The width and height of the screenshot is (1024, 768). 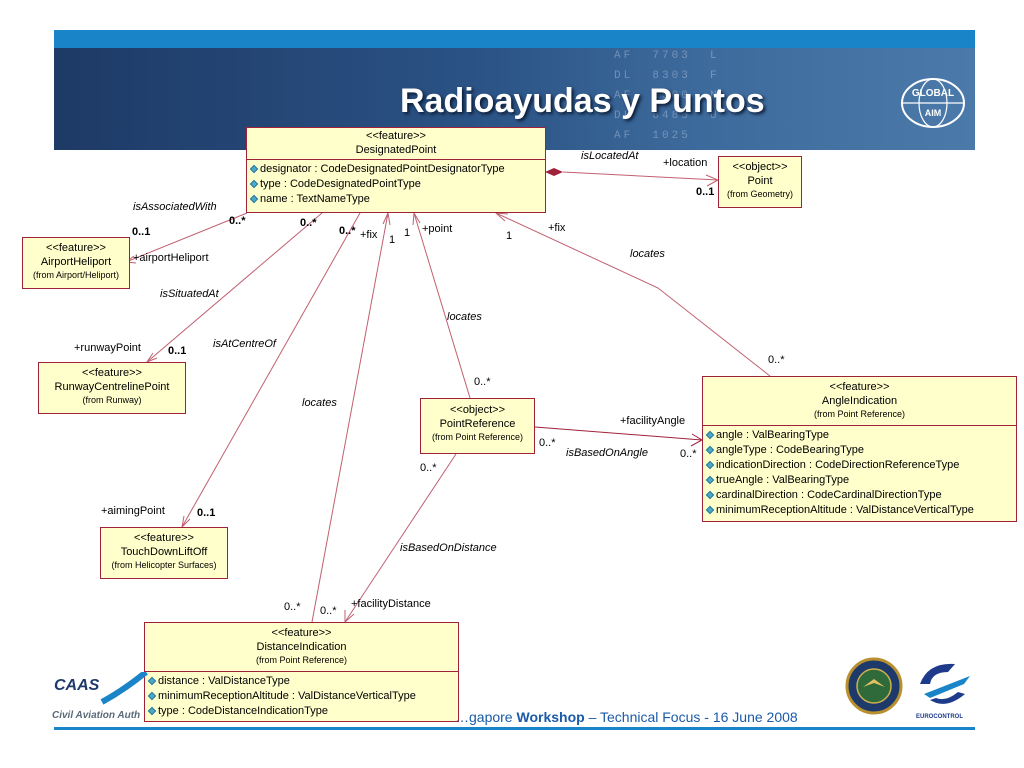 I want to click on label-td-multiplicity: 0..1, so click(x=206, y=513).